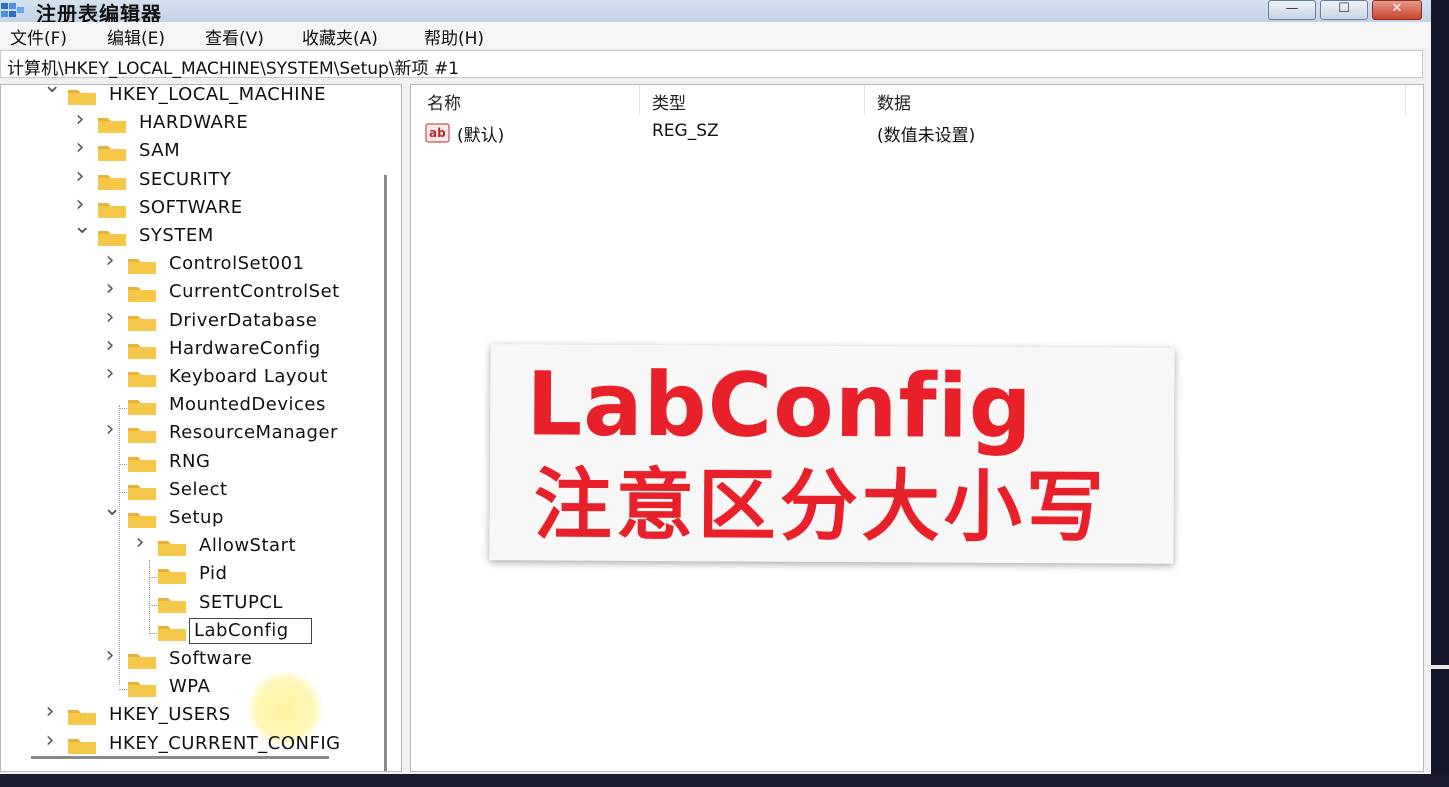 Image resolution: width=1449 pixels, height=787 pixels. Describe the element at coordinates (201, 604) in the screenshot. I see `tree-item-setupcl: SETUPCL` at that location.